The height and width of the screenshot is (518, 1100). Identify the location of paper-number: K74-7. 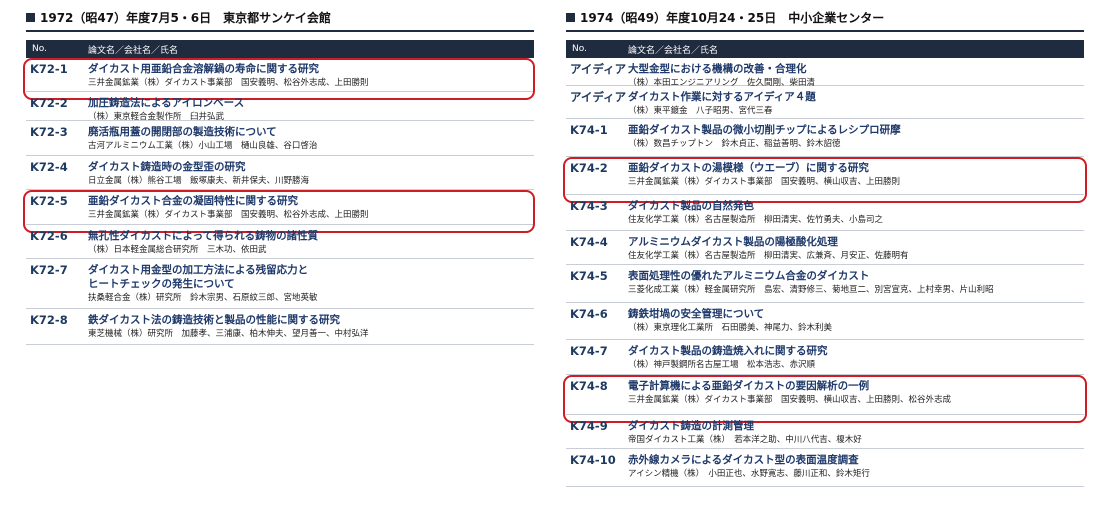
(589, 351).